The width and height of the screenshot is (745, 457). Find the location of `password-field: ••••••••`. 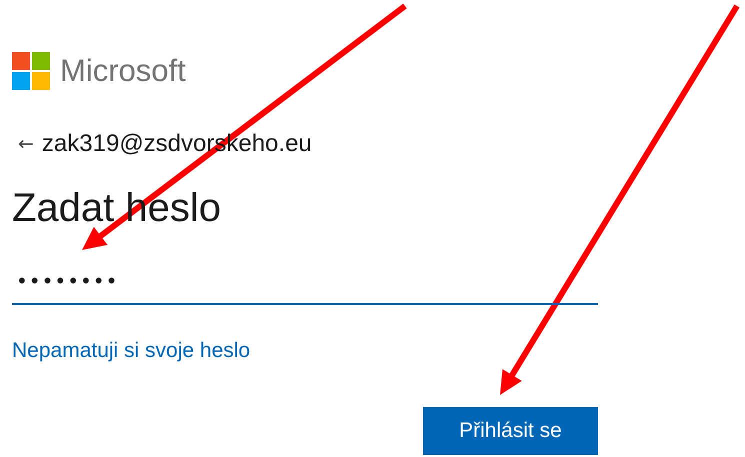

password-field: •••••••• is located at coordinates (305, 282).